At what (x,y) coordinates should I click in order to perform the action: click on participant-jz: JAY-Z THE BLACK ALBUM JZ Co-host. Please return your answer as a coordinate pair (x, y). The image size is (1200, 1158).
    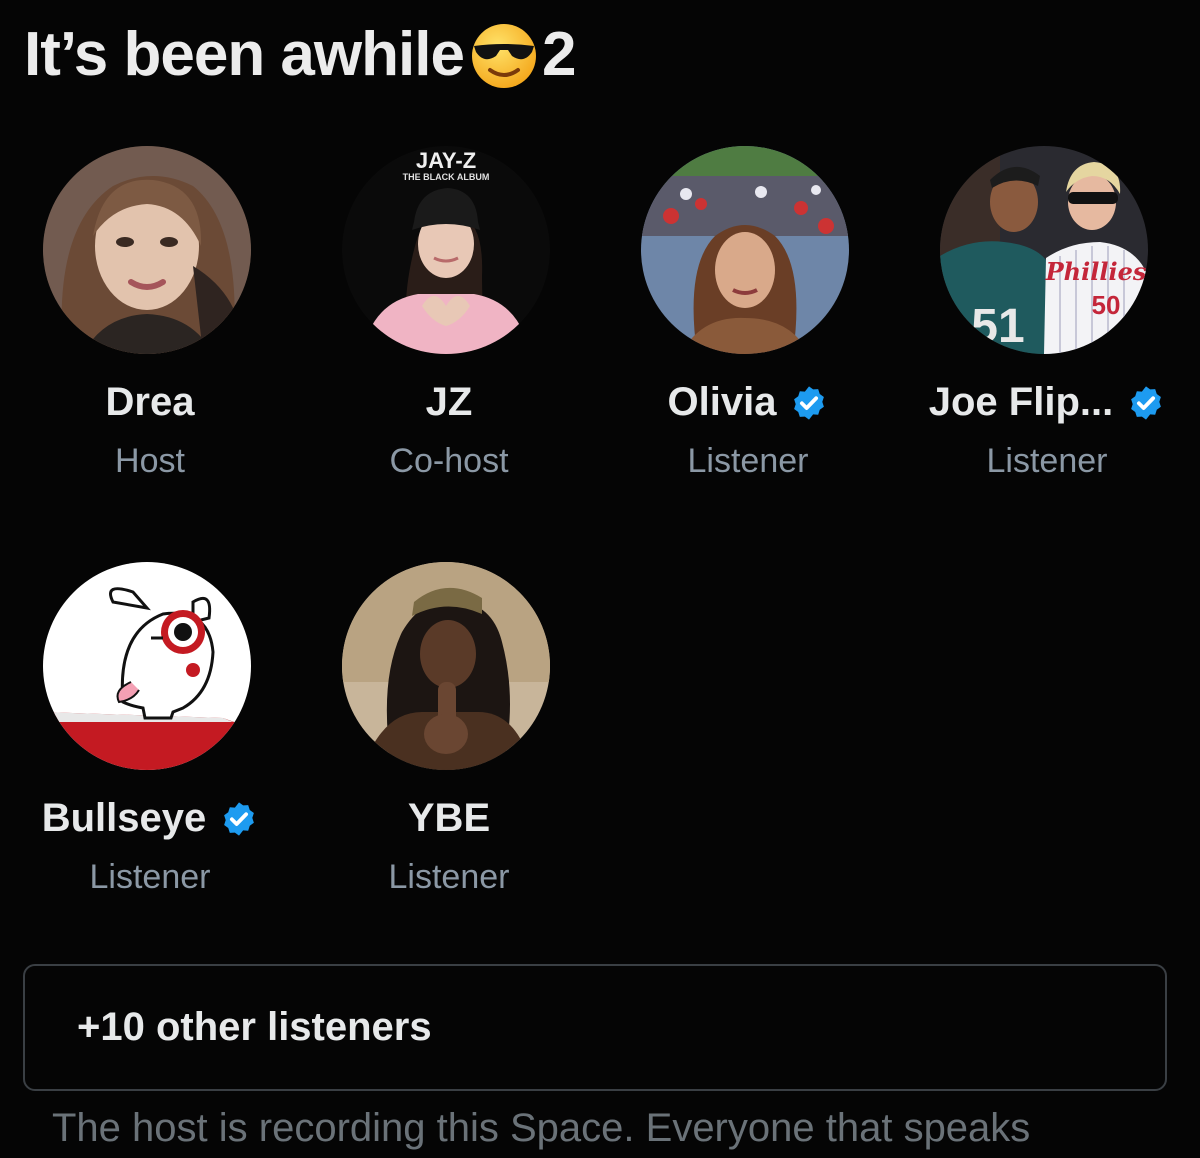
    Looking at the image, I should click on (449, 316).